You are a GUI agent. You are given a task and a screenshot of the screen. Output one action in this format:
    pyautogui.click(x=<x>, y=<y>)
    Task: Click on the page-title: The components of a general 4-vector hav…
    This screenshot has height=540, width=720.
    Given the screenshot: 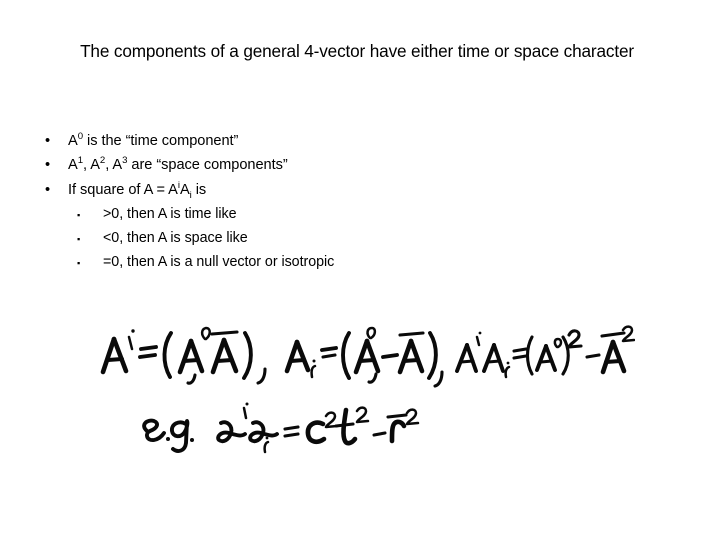 What is the action you would take?
    pyautogui.click(x=357, y=51)
    